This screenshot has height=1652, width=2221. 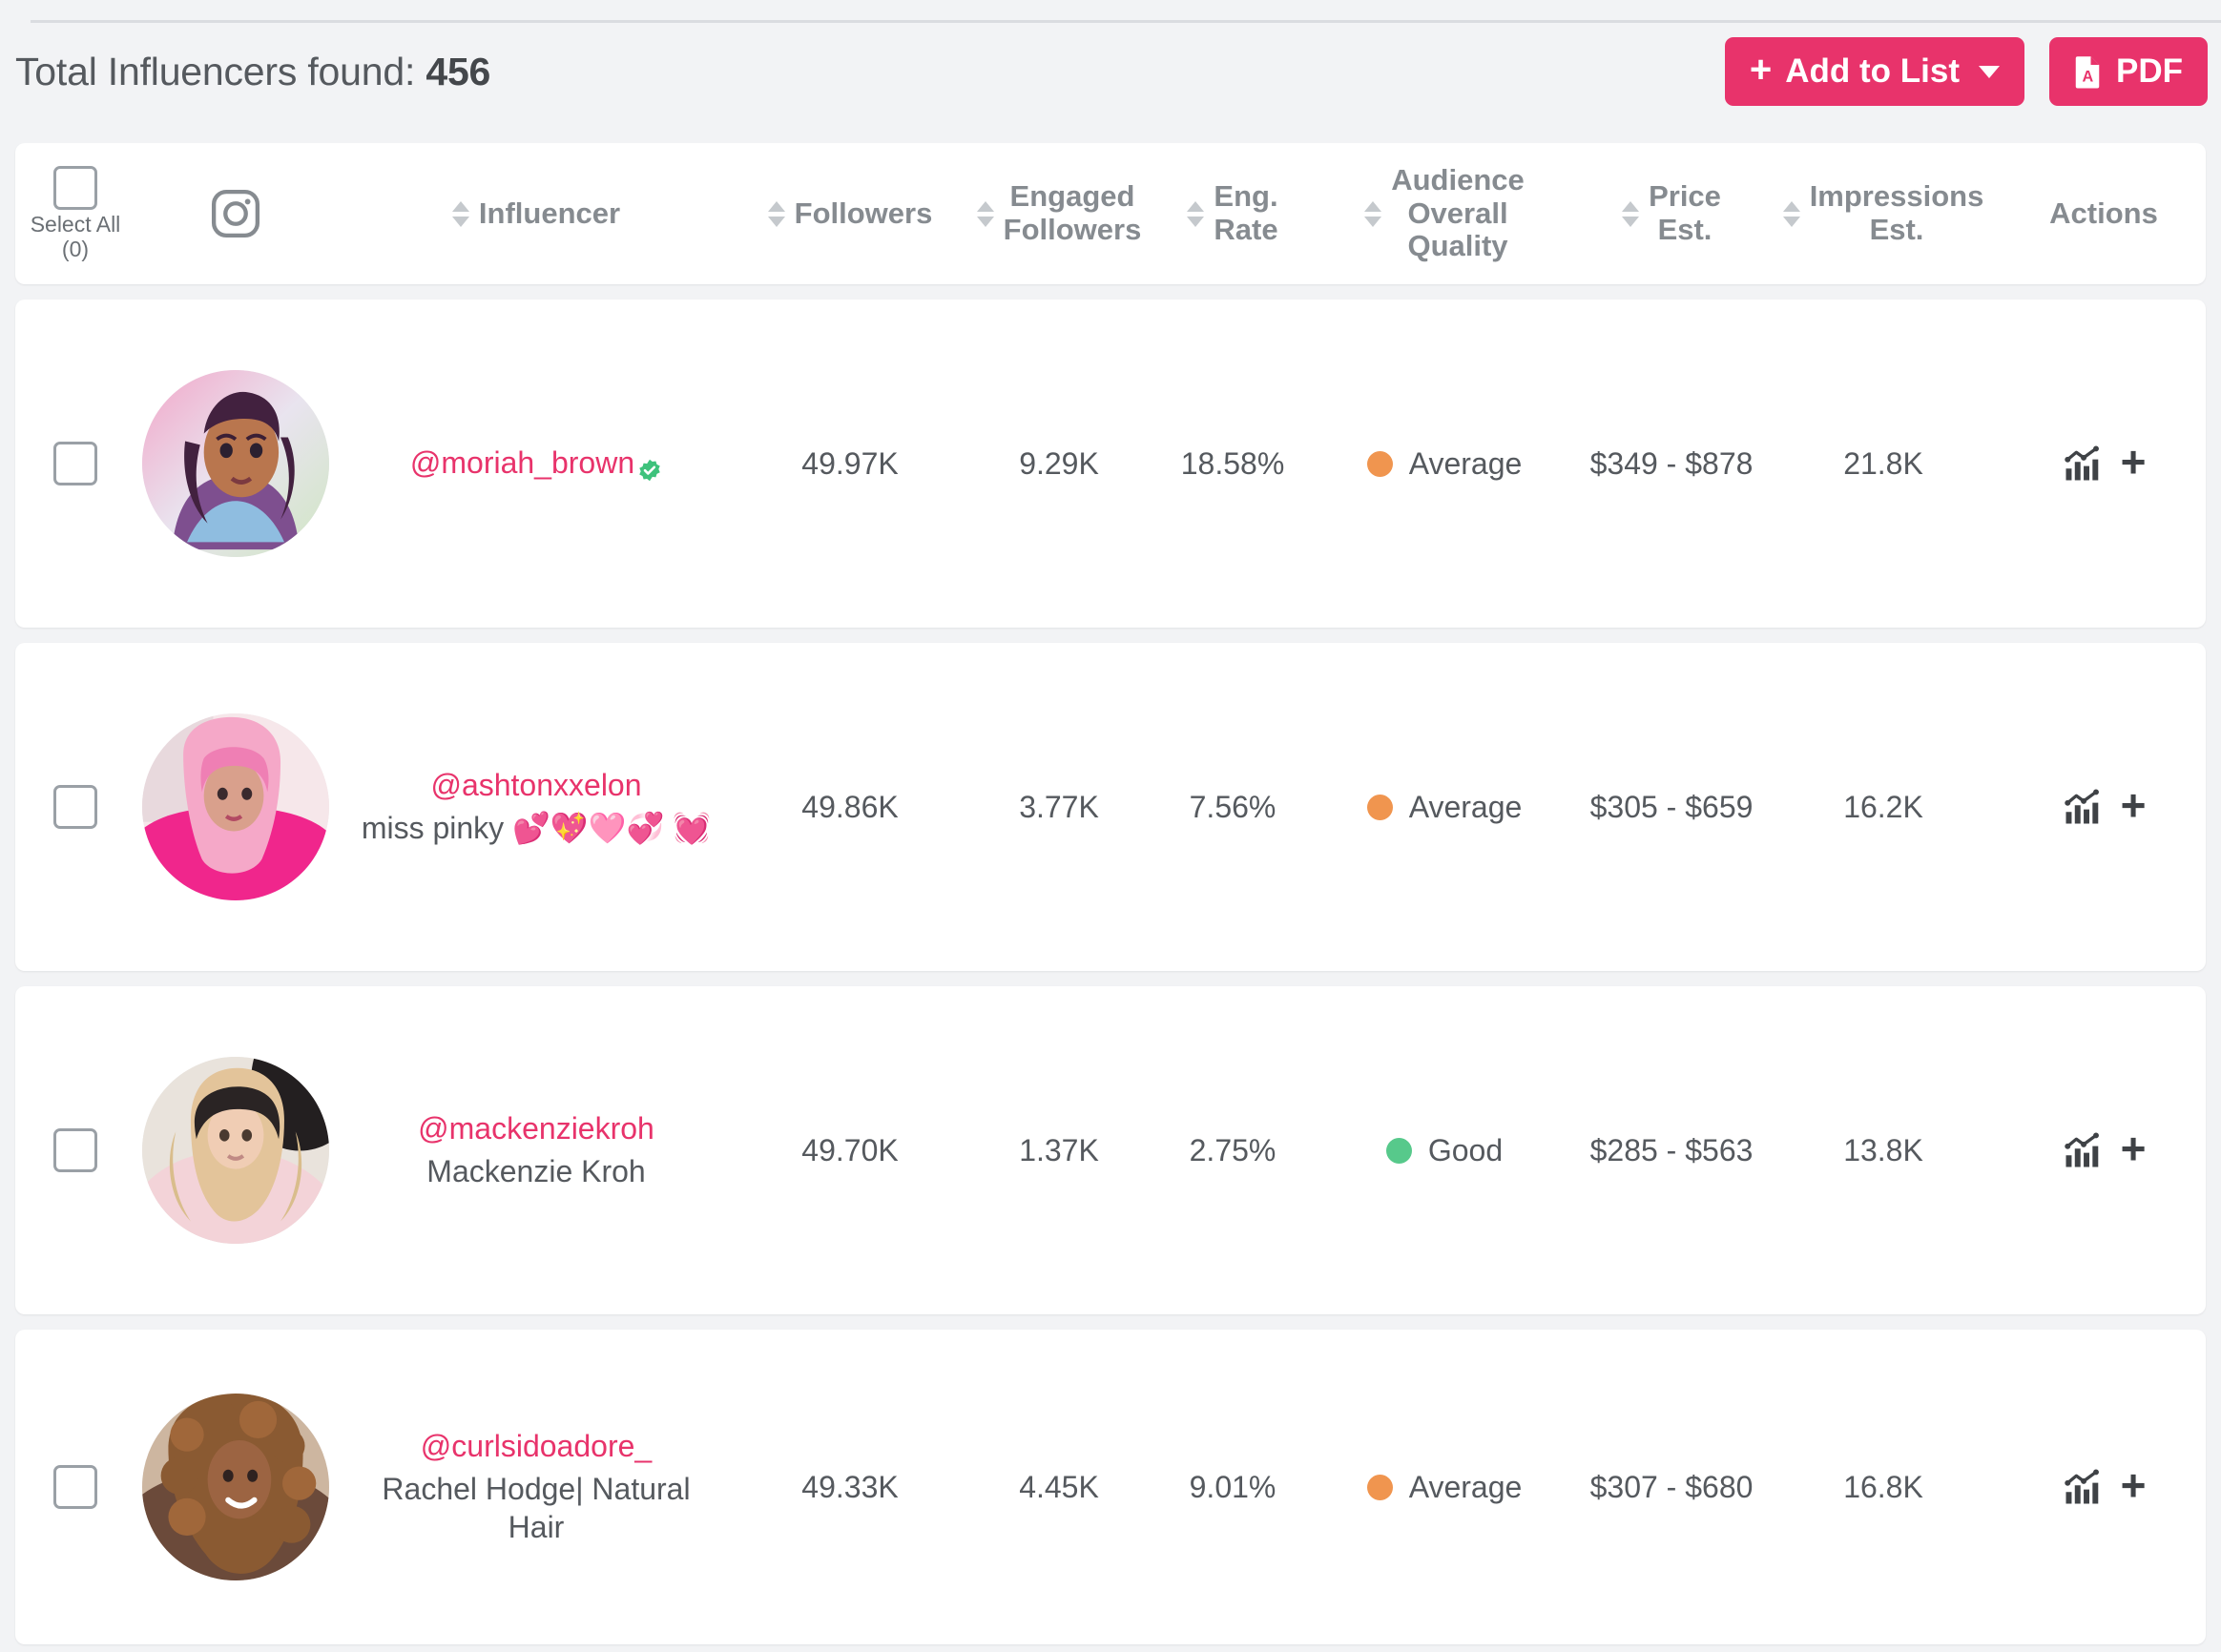 I want to click on total-influencers-heading: Total Influencers found: 456, so click(x=253, y=72).